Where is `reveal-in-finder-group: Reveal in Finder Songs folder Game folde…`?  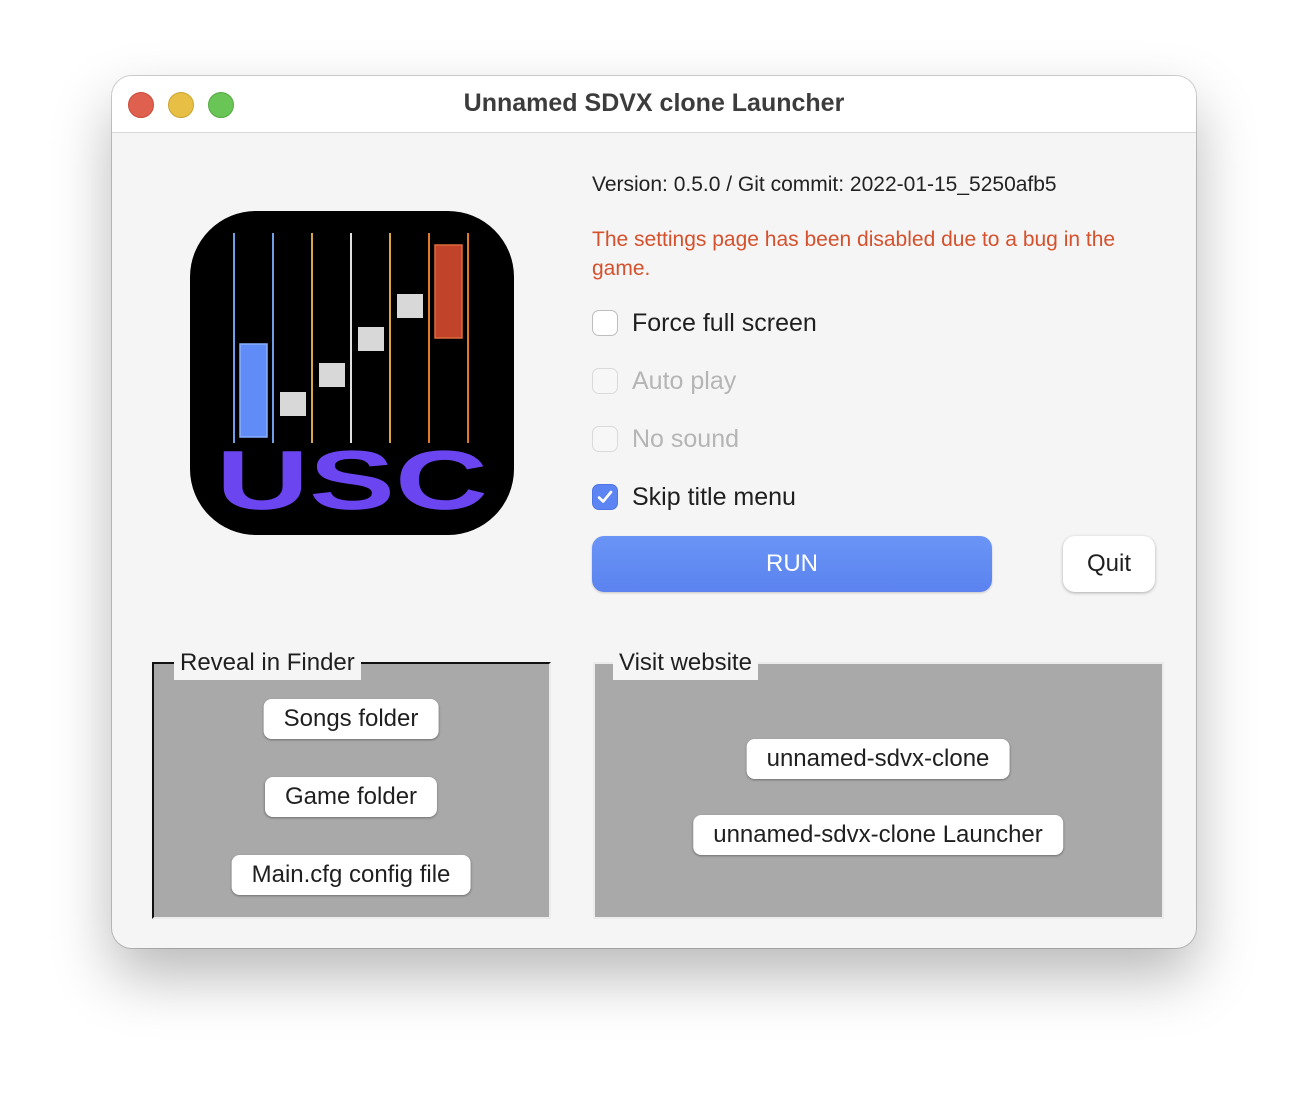
reveal-in-finder-group: Reveal in Finder Songs folder Game folde… is located at coordinates (351, 782).